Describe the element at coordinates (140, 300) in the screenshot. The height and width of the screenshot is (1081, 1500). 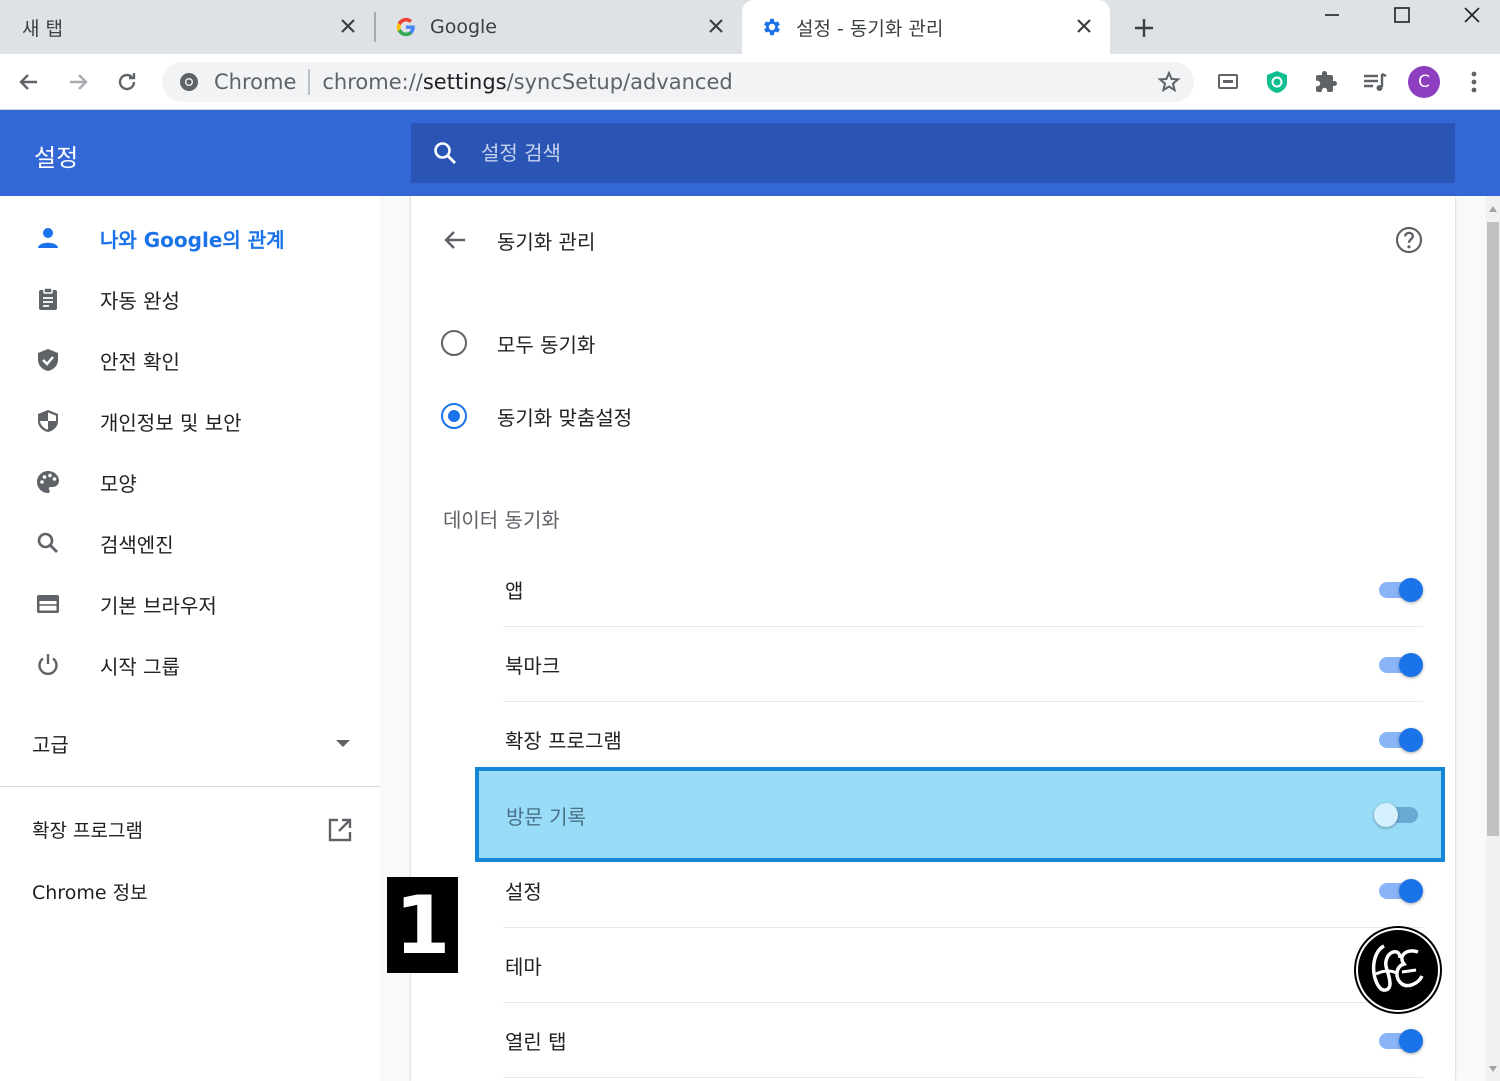
I see `sidebar-item-label: 자동 완성` at that location.